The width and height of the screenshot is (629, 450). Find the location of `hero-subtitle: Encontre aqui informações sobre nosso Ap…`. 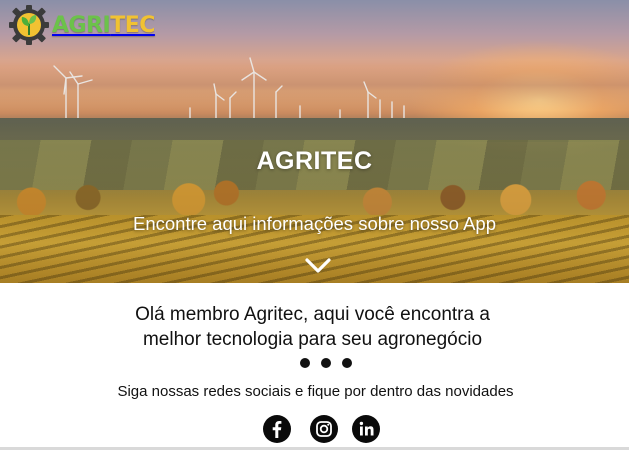

hero-subtitle: Encontre aqui informações sobre nosso Ap… is located at coordinates (314, 223).